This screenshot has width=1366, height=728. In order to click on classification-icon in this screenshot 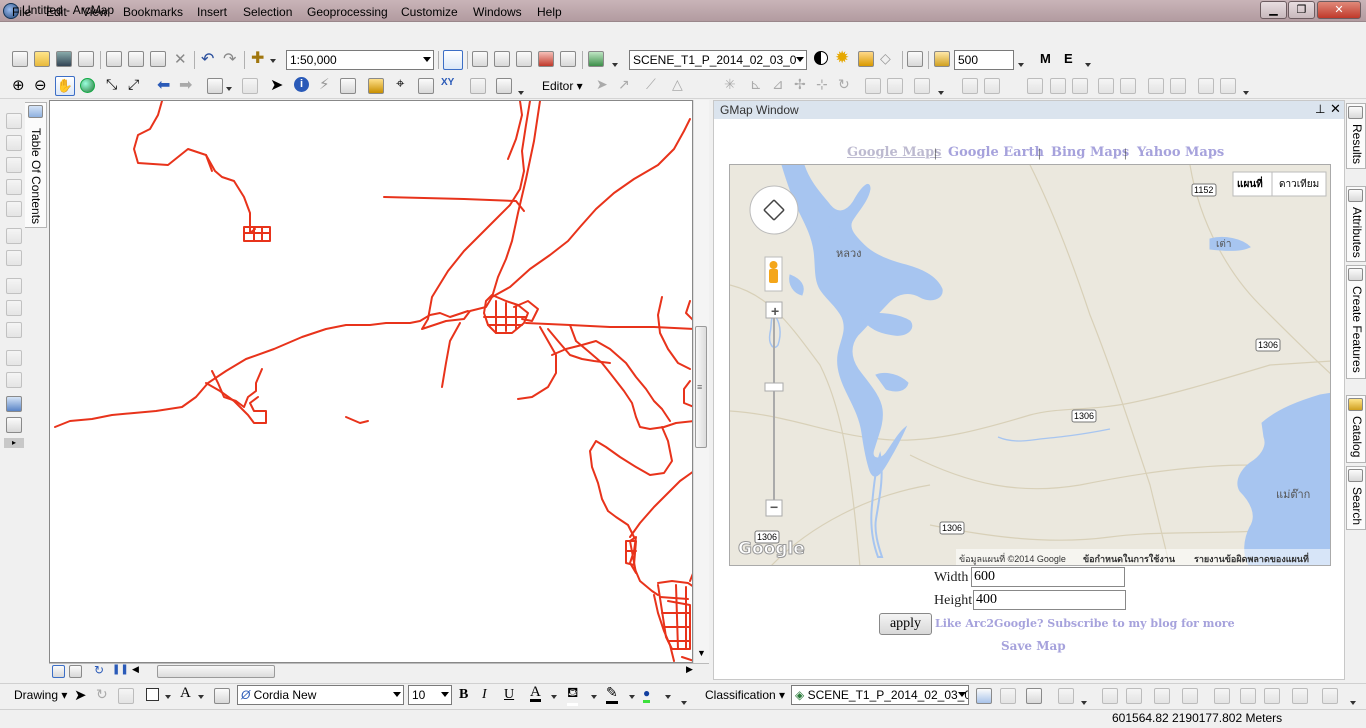, I will do `click(1008, 696)`.